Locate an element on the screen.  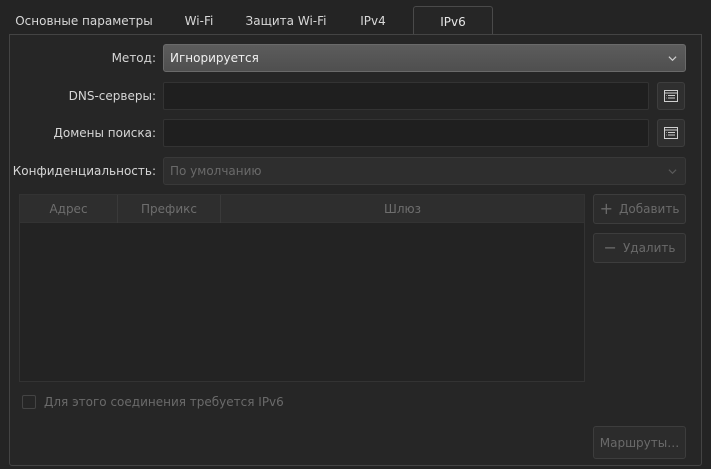
delete-address-button: − Удалить is located at coordinates (639, 248).